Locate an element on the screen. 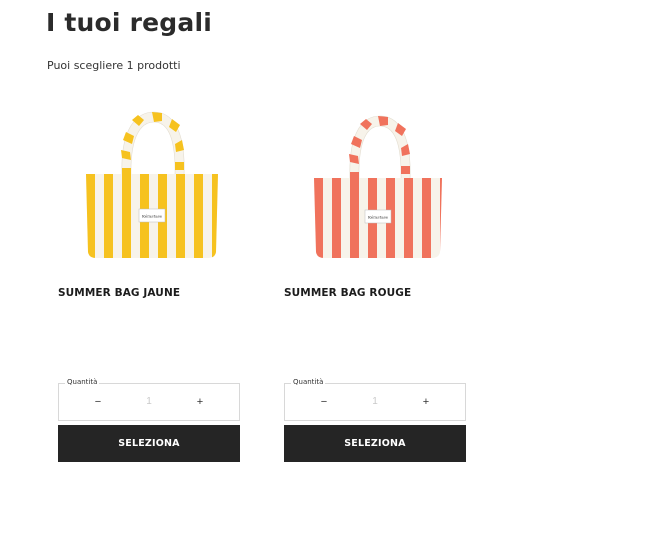 This screenshot has height=540, width=650. product-name: SUMMER BAG JAUNE is located at coordinates (119, 293).